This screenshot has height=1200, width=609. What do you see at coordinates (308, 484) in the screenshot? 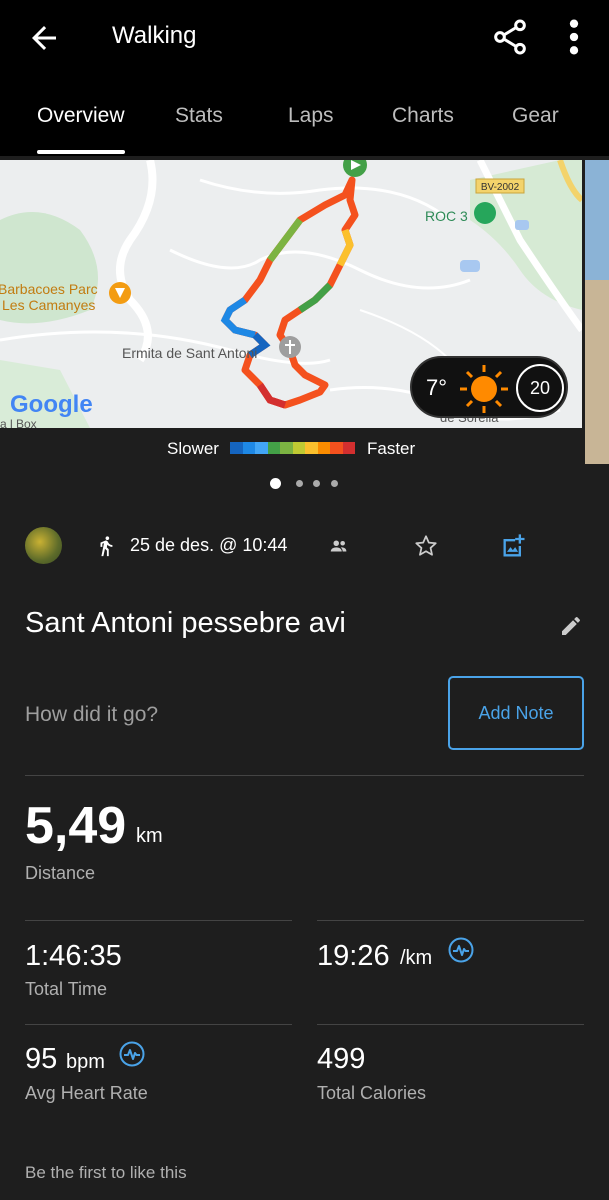
I see `carousel-dots` at bounding box center [308, 484].